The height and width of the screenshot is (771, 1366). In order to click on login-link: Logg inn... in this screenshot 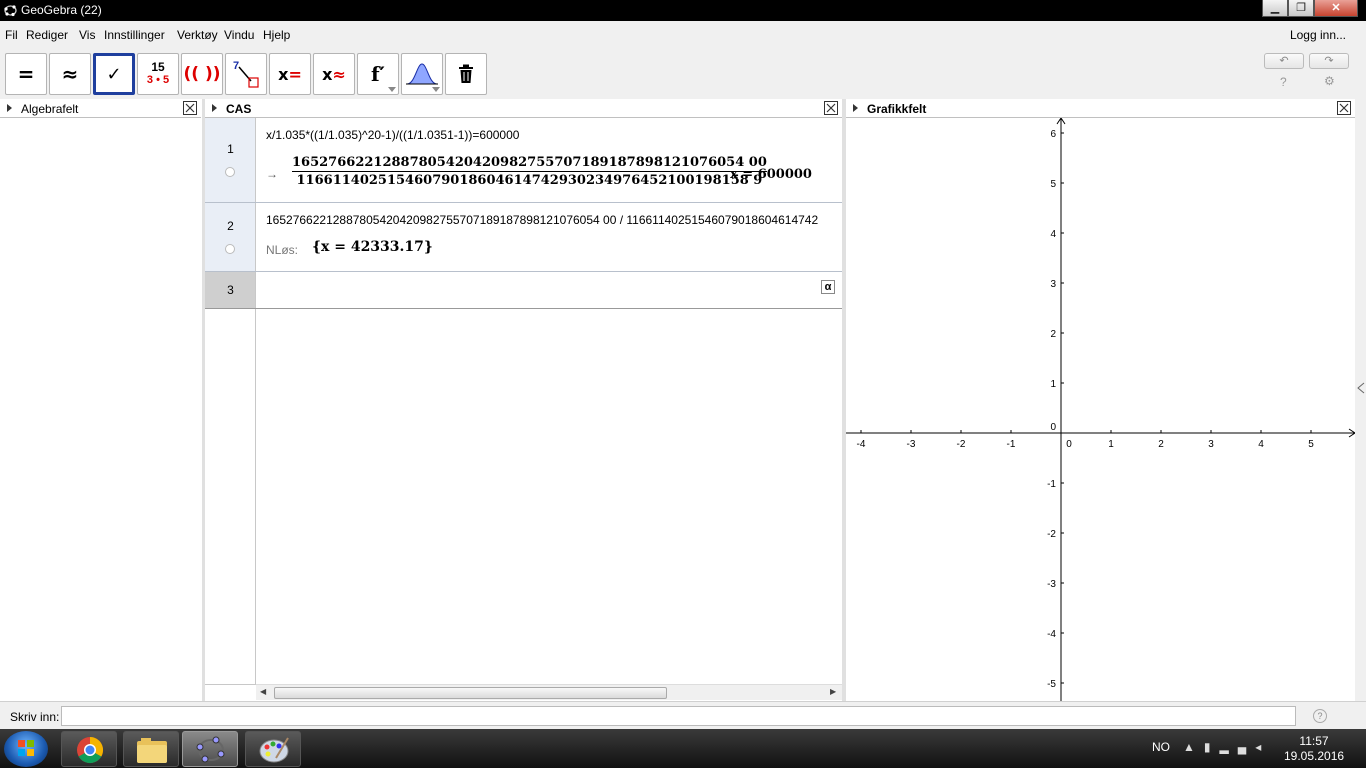, I will do `click(1318, 35)`.